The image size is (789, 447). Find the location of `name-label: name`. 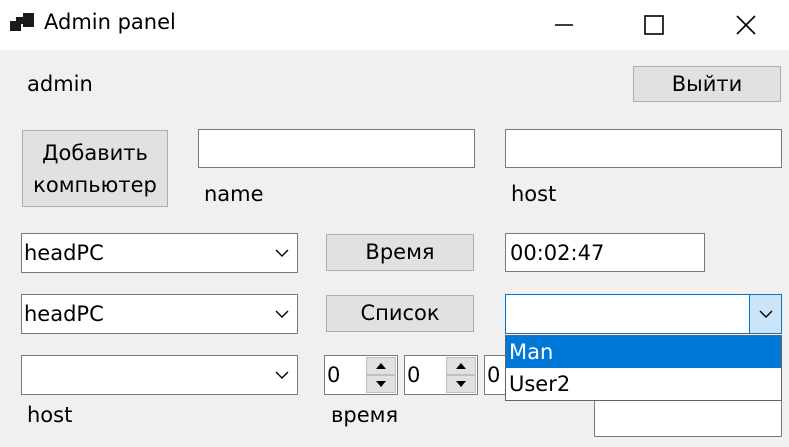

name-label: name is located at coordinates (234, 194).